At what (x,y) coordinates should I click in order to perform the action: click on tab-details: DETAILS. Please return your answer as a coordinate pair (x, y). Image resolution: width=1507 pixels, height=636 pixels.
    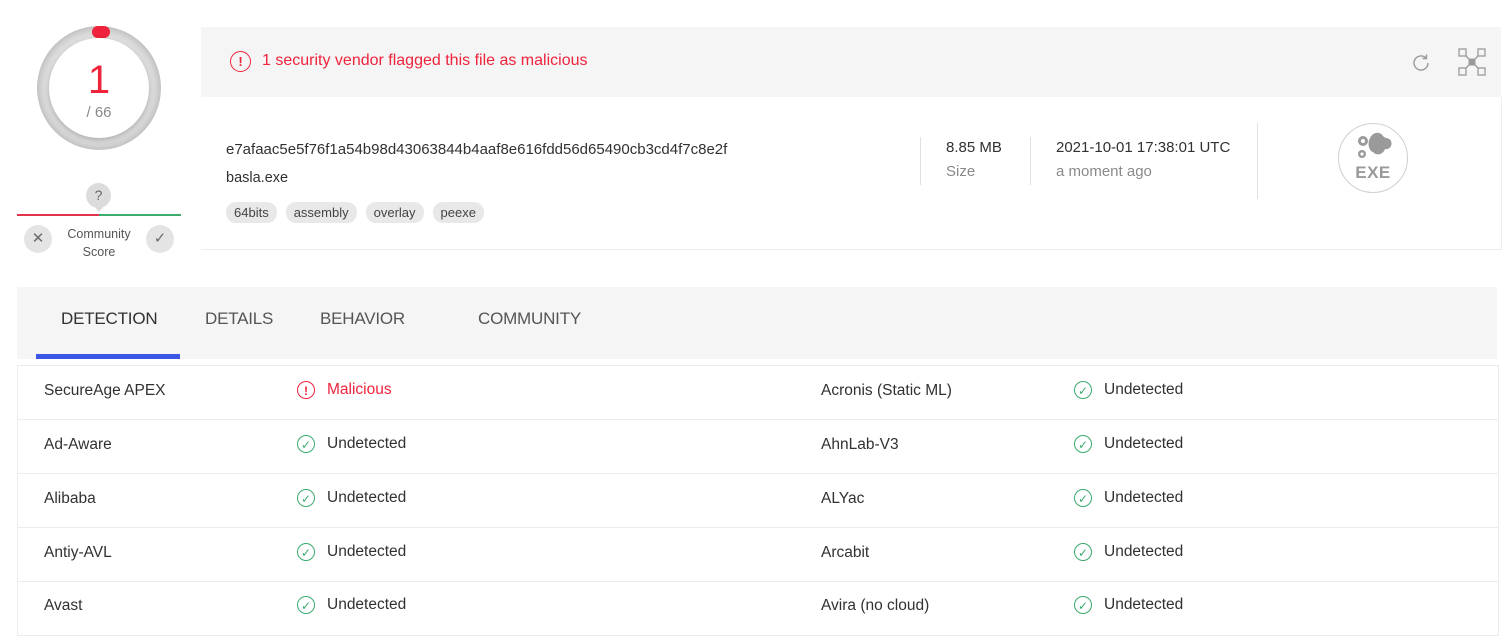
    Looking at the image, I should click on (239, 319).